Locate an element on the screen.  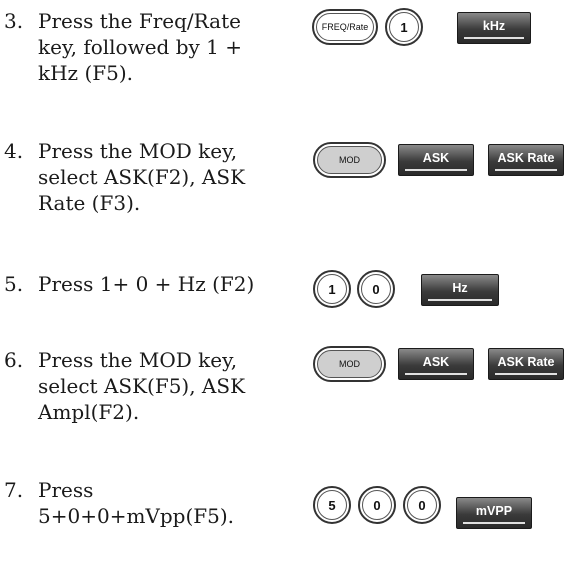
step-text: Press 5+0+0+mVpp(F5). is located at coordinates (136, 503).